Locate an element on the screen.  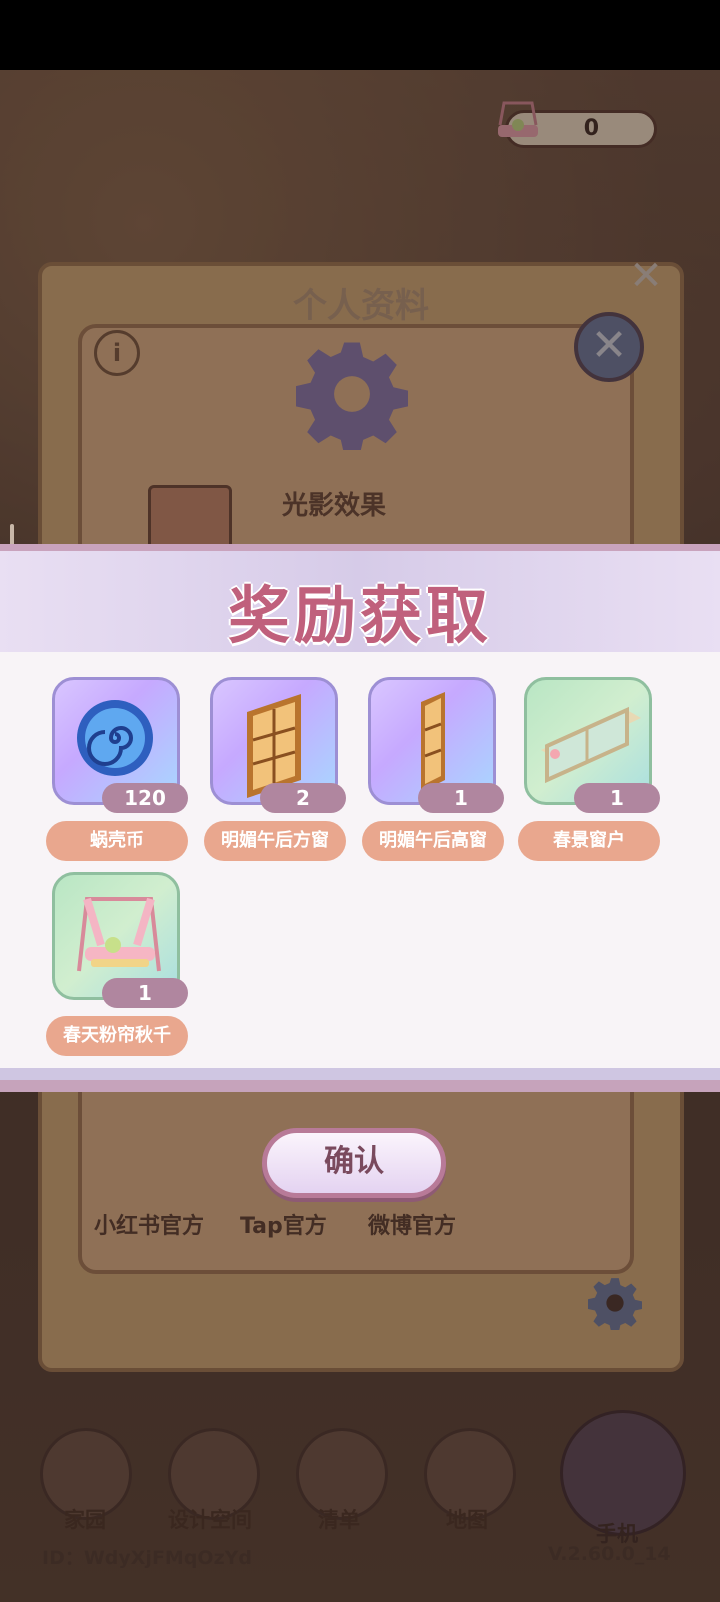
item-name: 明媚午后高窗 is located at coordinates (433, 841).